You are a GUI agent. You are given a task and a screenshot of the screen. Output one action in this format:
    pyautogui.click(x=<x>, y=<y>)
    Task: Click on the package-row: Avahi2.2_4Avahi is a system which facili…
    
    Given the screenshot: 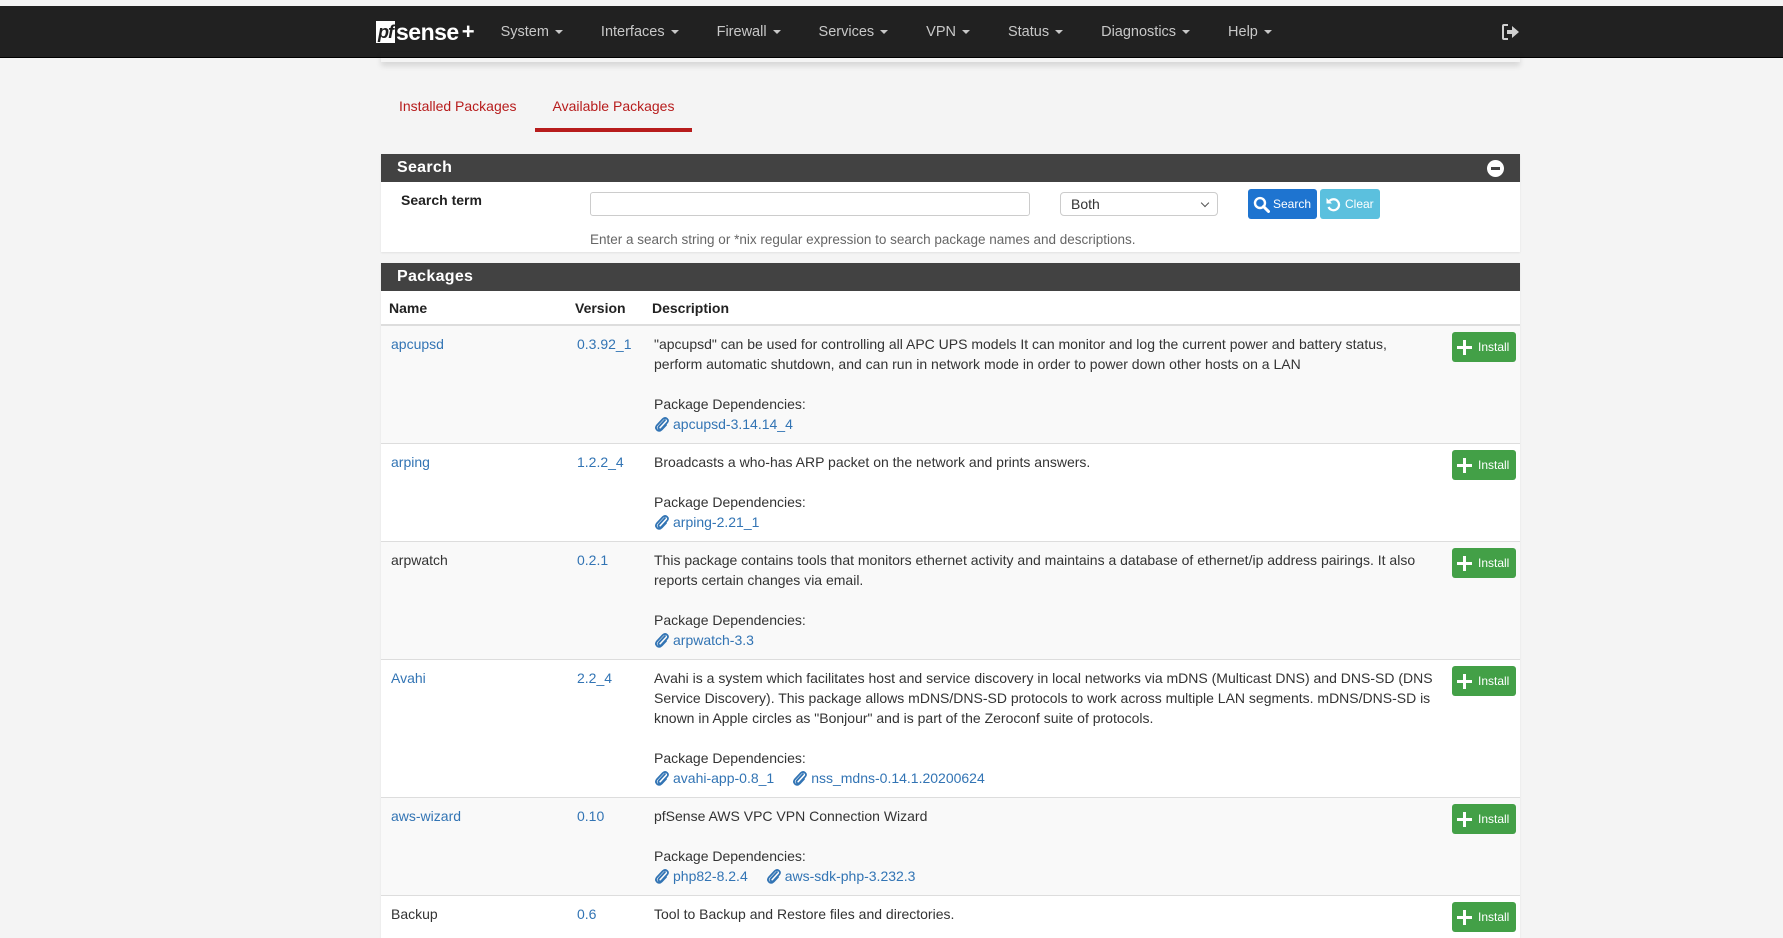 What is the action you would take?
    pyautogui.click(x=950, y=729)
    